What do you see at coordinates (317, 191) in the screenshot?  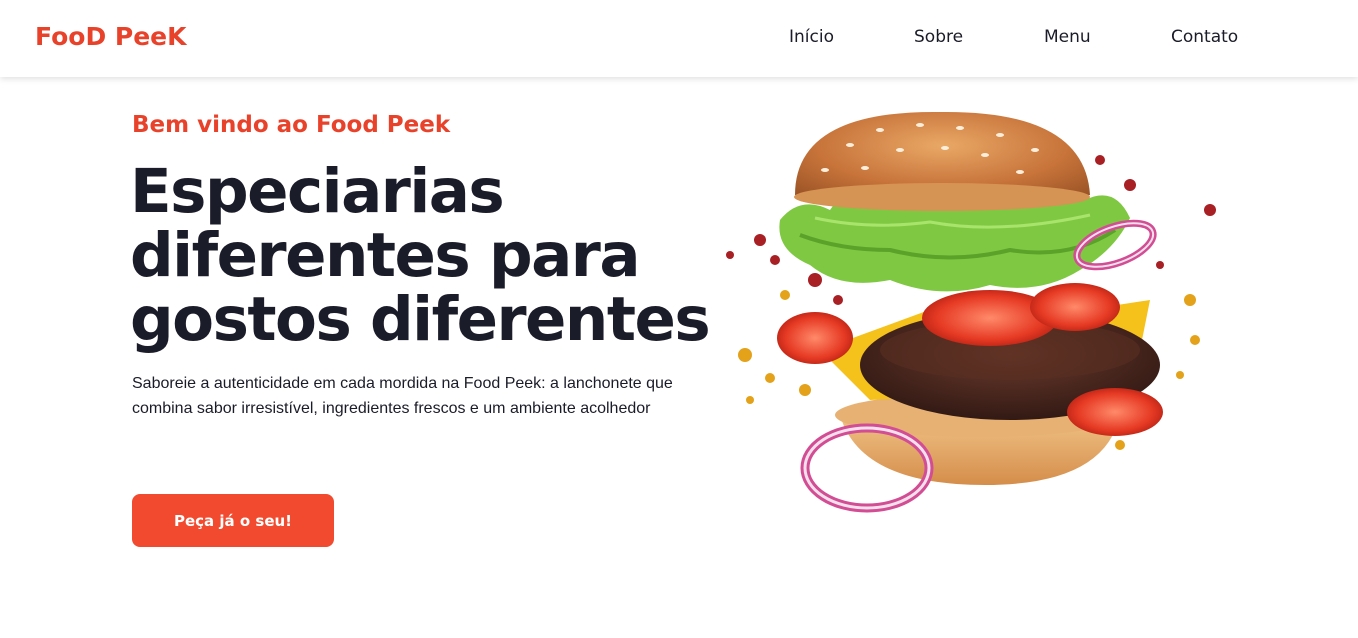 I see `headline-line: Especiarias` at bounding box center [317, 191].